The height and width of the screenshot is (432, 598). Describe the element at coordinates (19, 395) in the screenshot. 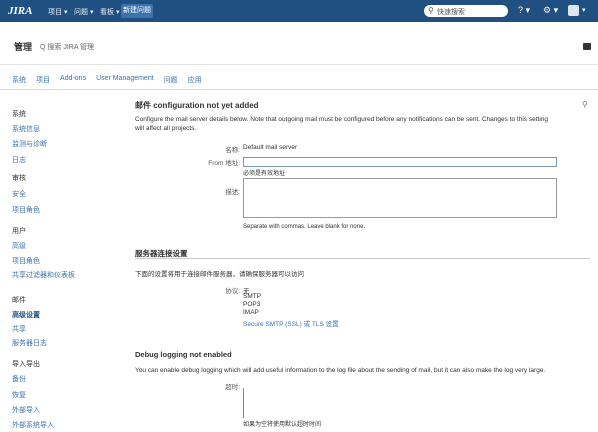

I see `sidebar-item: 恢复` at that location.